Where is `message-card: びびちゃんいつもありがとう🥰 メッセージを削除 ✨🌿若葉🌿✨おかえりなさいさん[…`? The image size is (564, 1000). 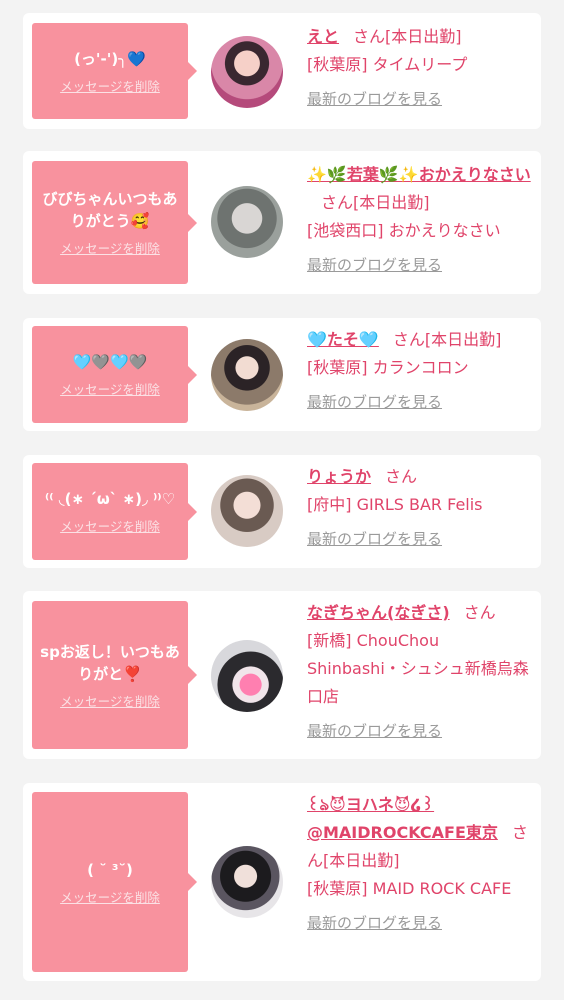 message-card: びびちゃんいつもありがとう🥰 メッセージを削除 ✨🌿若葉🌿✨おかえりなさいさん[… is located at coordinates (282, 222).